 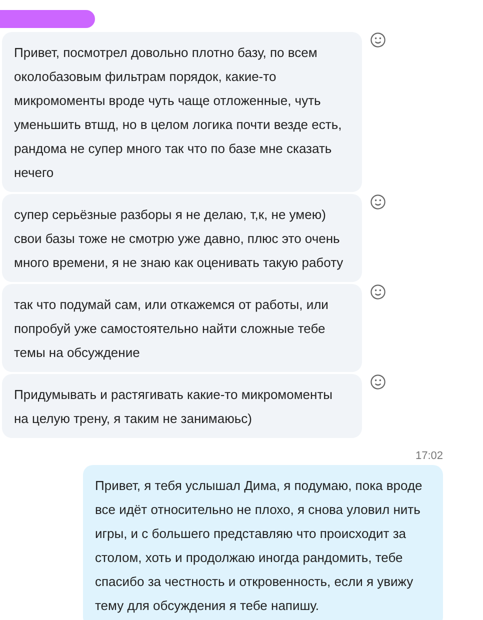 What do you see at coordinates (182, 406) in the screenshot?
I see `incoming-message: Придумывать и растягивать какие-то микромоменты на целую трену, я таким не занимаюьс)` at bounding box center [182, 406].